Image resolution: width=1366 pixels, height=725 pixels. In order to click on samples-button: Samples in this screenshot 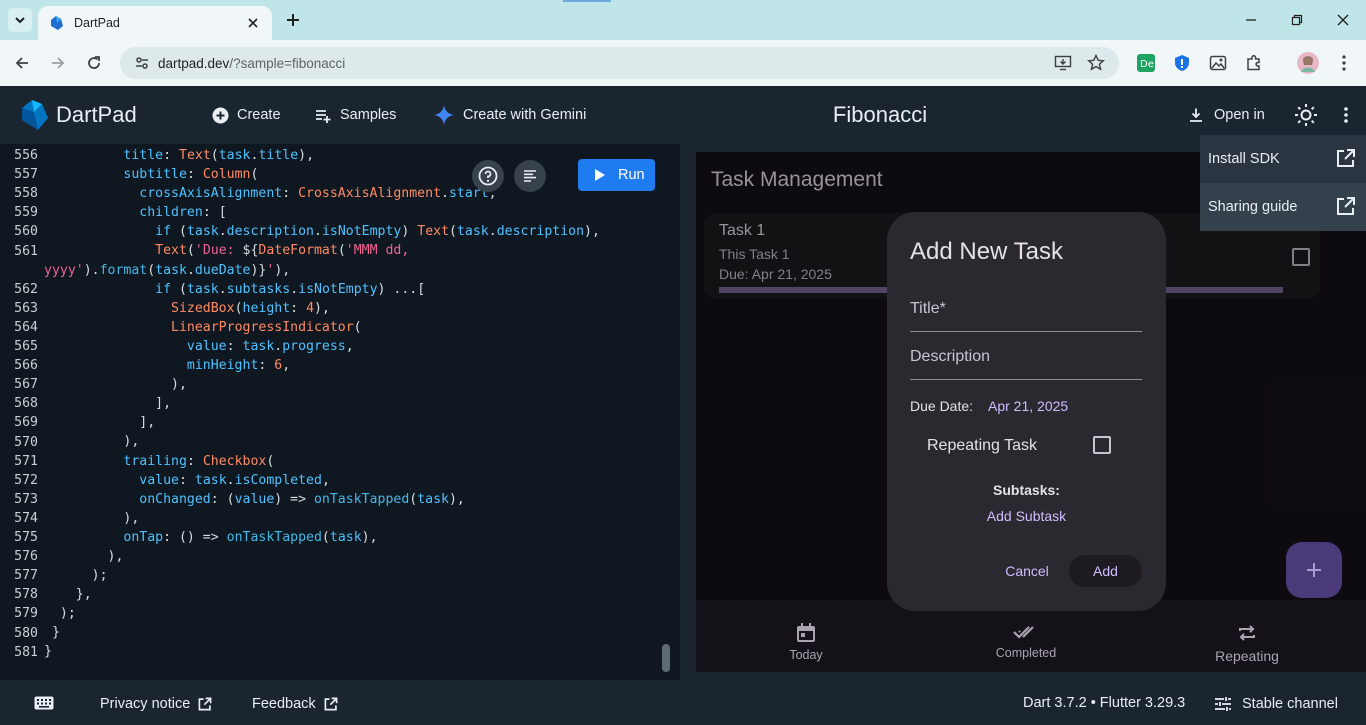, I will do `click(355, 115)`.